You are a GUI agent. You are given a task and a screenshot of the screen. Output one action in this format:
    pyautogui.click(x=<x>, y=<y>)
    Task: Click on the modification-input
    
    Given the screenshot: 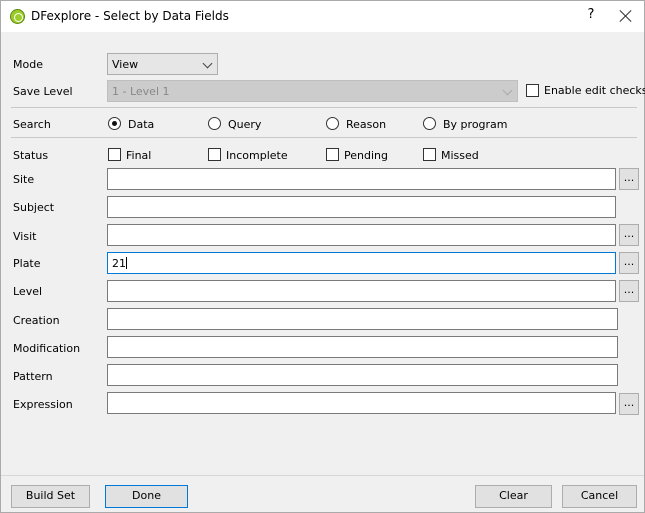 What is the action you would take?
    pyautogui.click(x=362, y=347)
    